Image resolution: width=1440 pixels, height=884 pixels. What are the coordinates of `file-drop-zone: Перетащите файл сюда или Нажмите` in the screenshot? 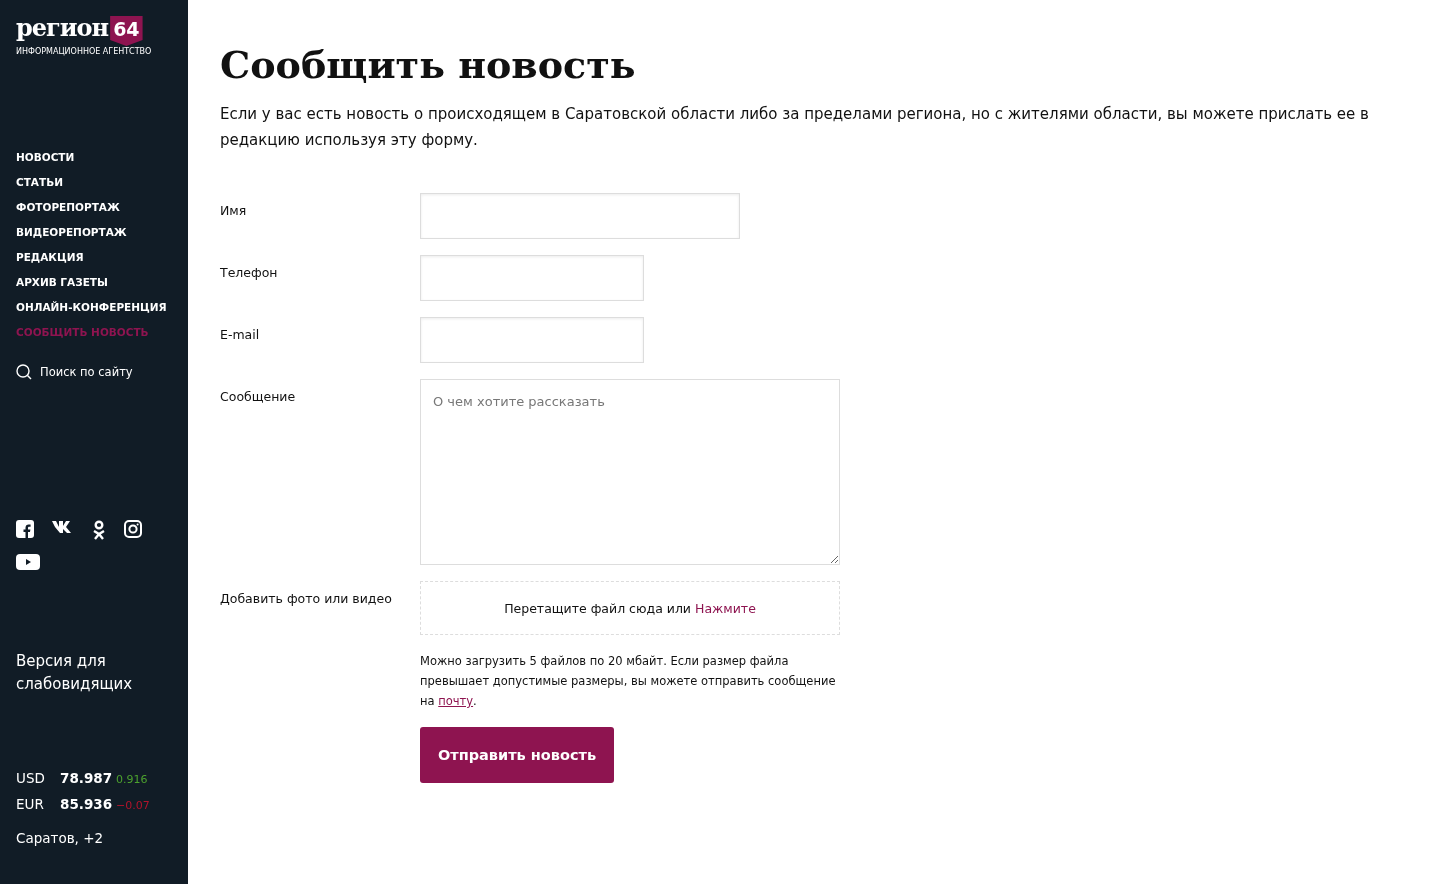 It's located at (630, 608).